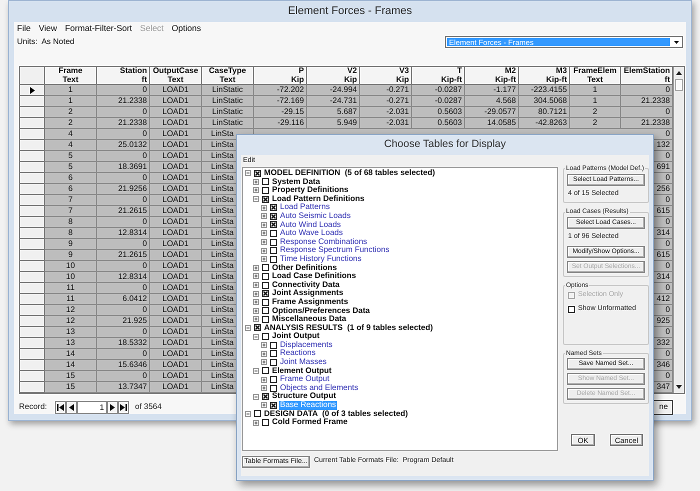 The width and height of the screenshot is (700, 491). What do you see at coordinates (296, 182) in the screenshot?
I see `tree-item: System Data` at bounding box center [296, 182].